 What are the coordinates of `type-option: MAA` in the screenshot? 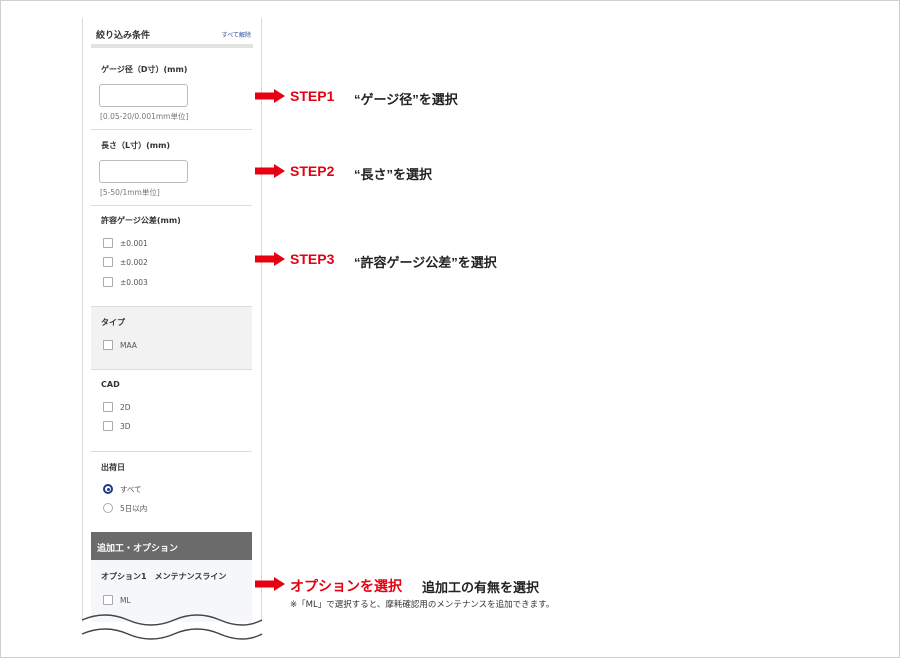 It's located at (120, 345).